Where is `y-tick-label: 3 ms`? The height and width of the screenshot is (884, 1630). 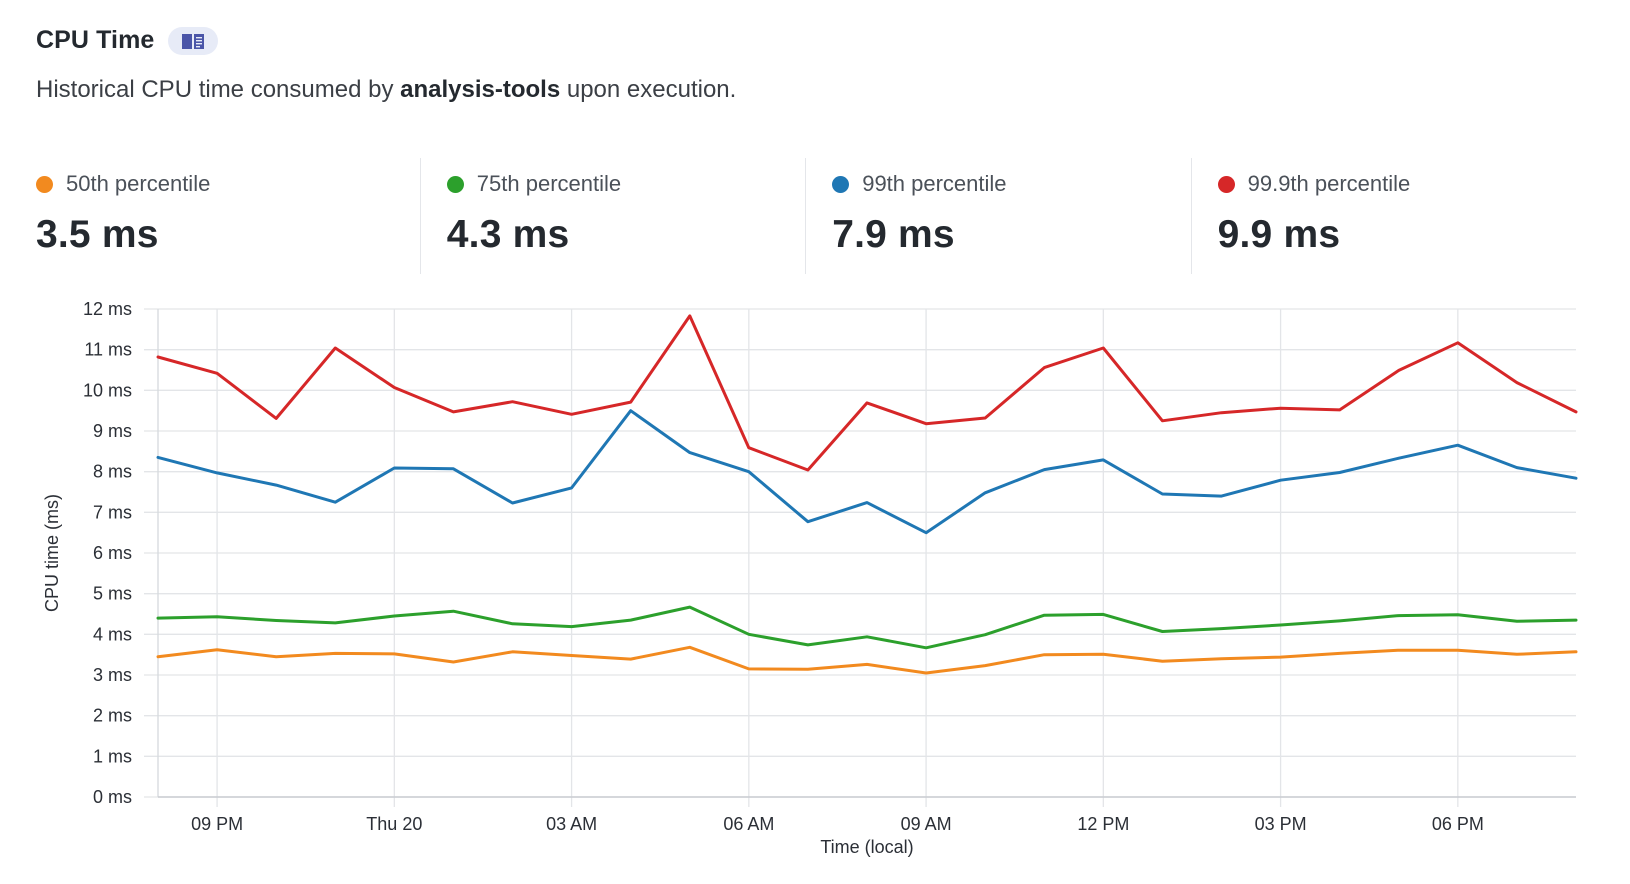
y-tick-label: 3 ms is located at coordinates (112, 675).